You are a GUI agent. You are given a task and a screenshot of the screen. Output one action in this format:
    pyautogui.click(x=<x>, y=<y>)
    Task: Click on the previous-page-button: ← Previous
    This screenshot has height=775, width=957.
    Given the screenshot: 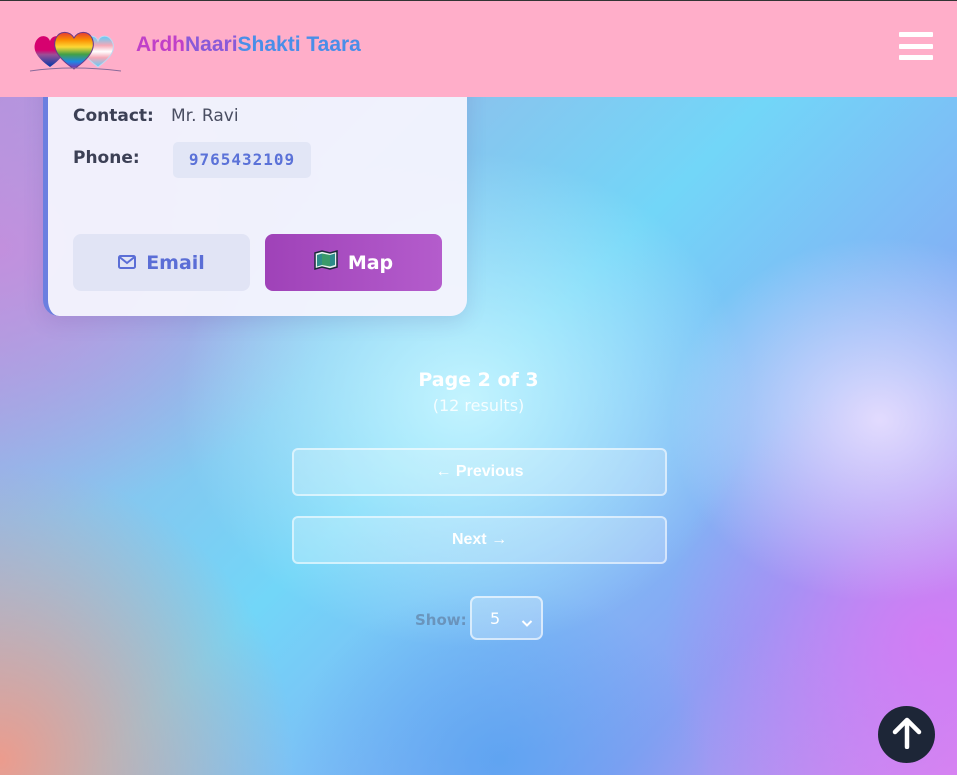 What is the action you would take?
    pyautogui.click(x=479, y=472)
    